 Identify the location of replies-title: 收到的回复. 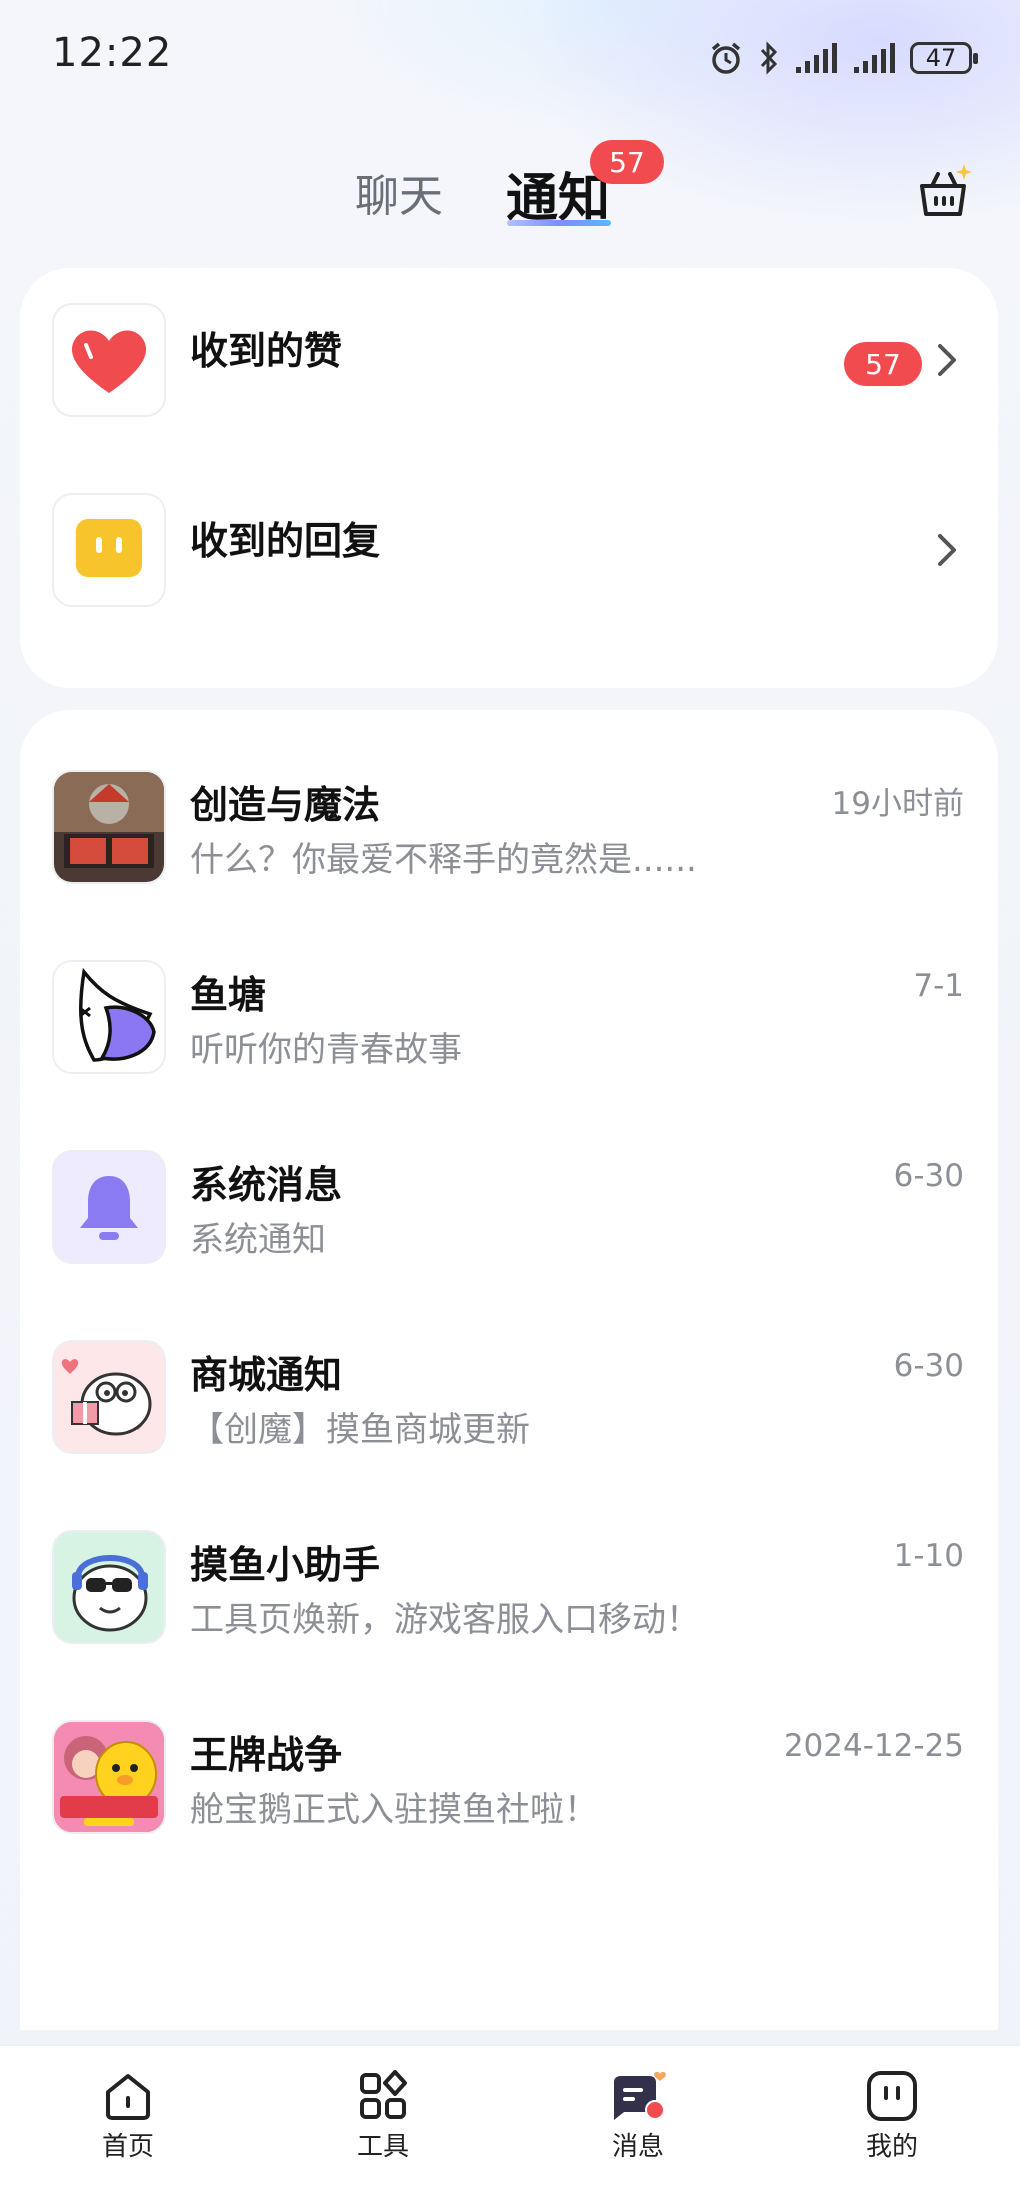
(285, 541).